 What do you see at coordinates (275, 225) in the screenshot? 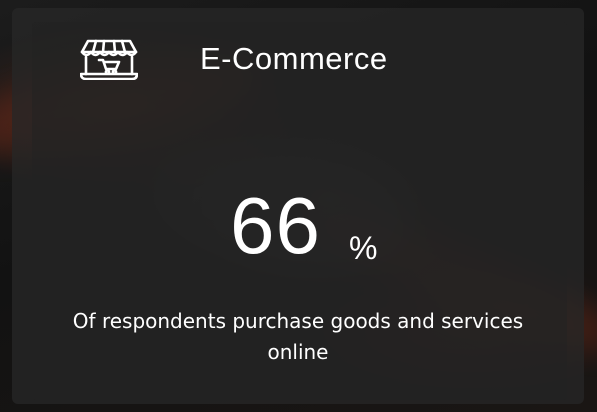
I see `stat-value: 66` at bounding box center [275, 225].